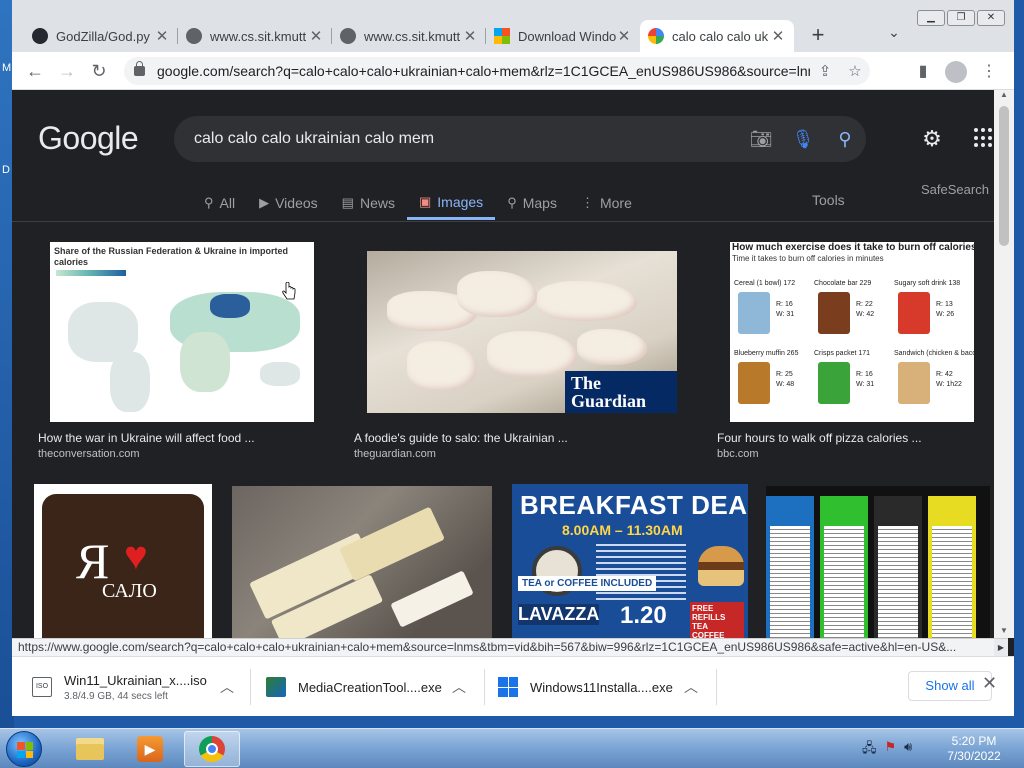  What do you see at coordinates (395, 454) in the screenshot?
I see `result-site: theguardian.com` at bounding box center [395, 454].